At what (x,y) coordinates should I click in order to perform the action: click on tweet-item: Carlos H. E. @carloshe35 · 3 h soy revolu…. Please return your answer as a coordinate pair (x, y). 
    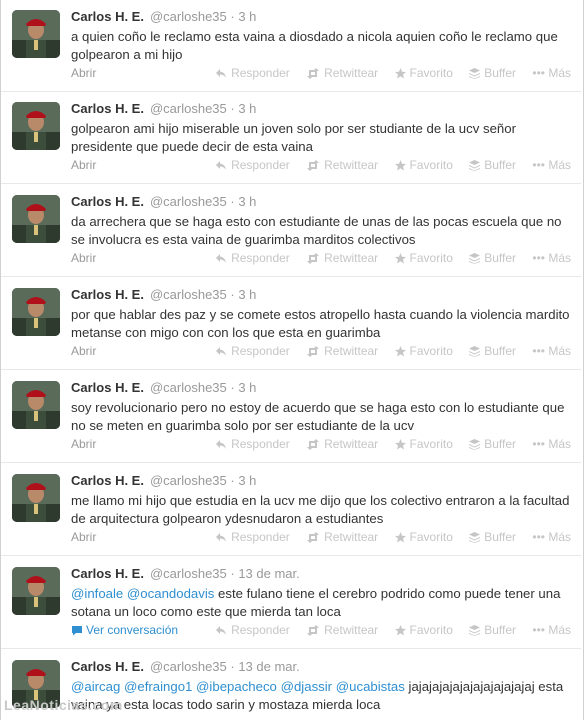
    Looking at the image, I should click on (291, 417).